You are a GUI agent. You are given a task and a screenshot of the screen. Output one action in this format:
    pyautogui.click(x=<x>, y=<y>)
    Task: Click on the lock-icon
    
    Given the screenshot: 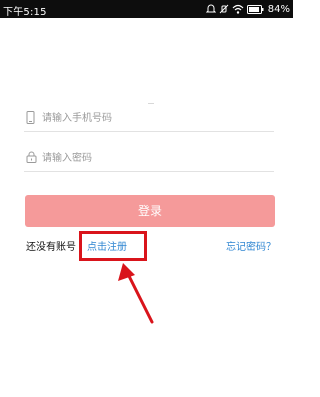 What is the action you would take?
    pyautogui.click(x=31, y=157)
    